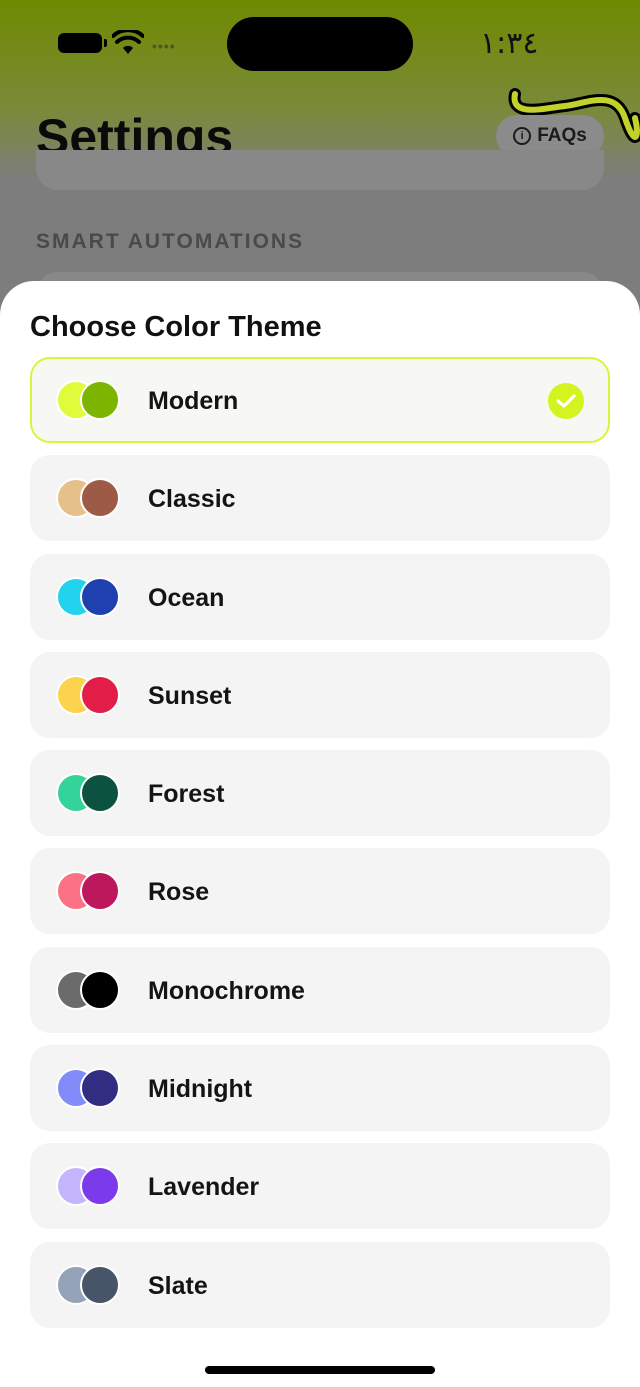 This screenshot has height=1387, width=640. I want to click on sheet-title: Choose Color Theme, so click(176, 327).